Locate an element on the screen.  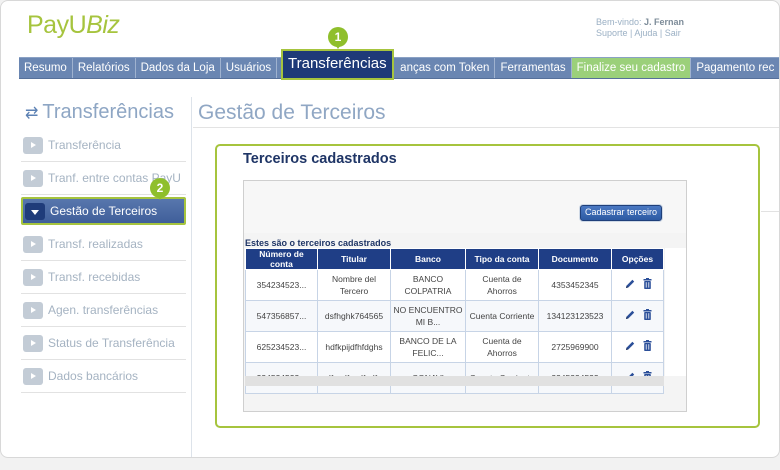
titular-cell: dsfhghk764565 is located at coordinates (354, 316).